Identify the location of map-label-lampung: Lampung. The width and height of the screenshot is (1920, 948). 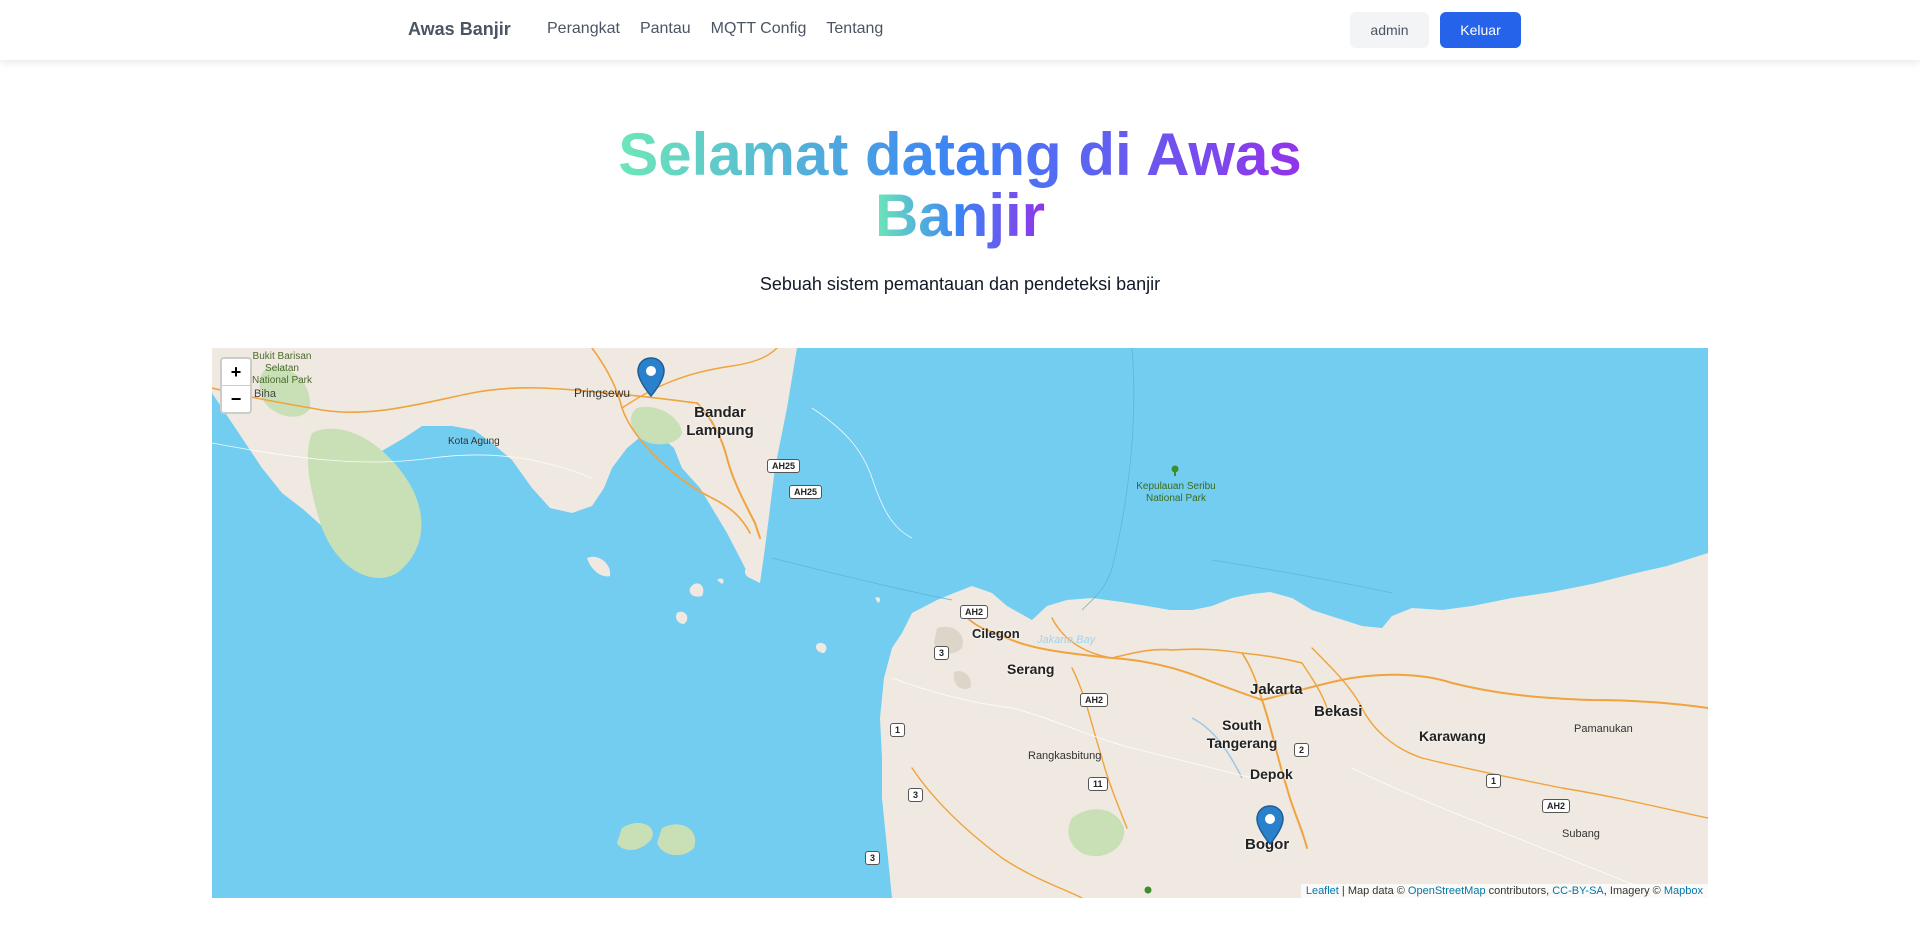
(720, 430).